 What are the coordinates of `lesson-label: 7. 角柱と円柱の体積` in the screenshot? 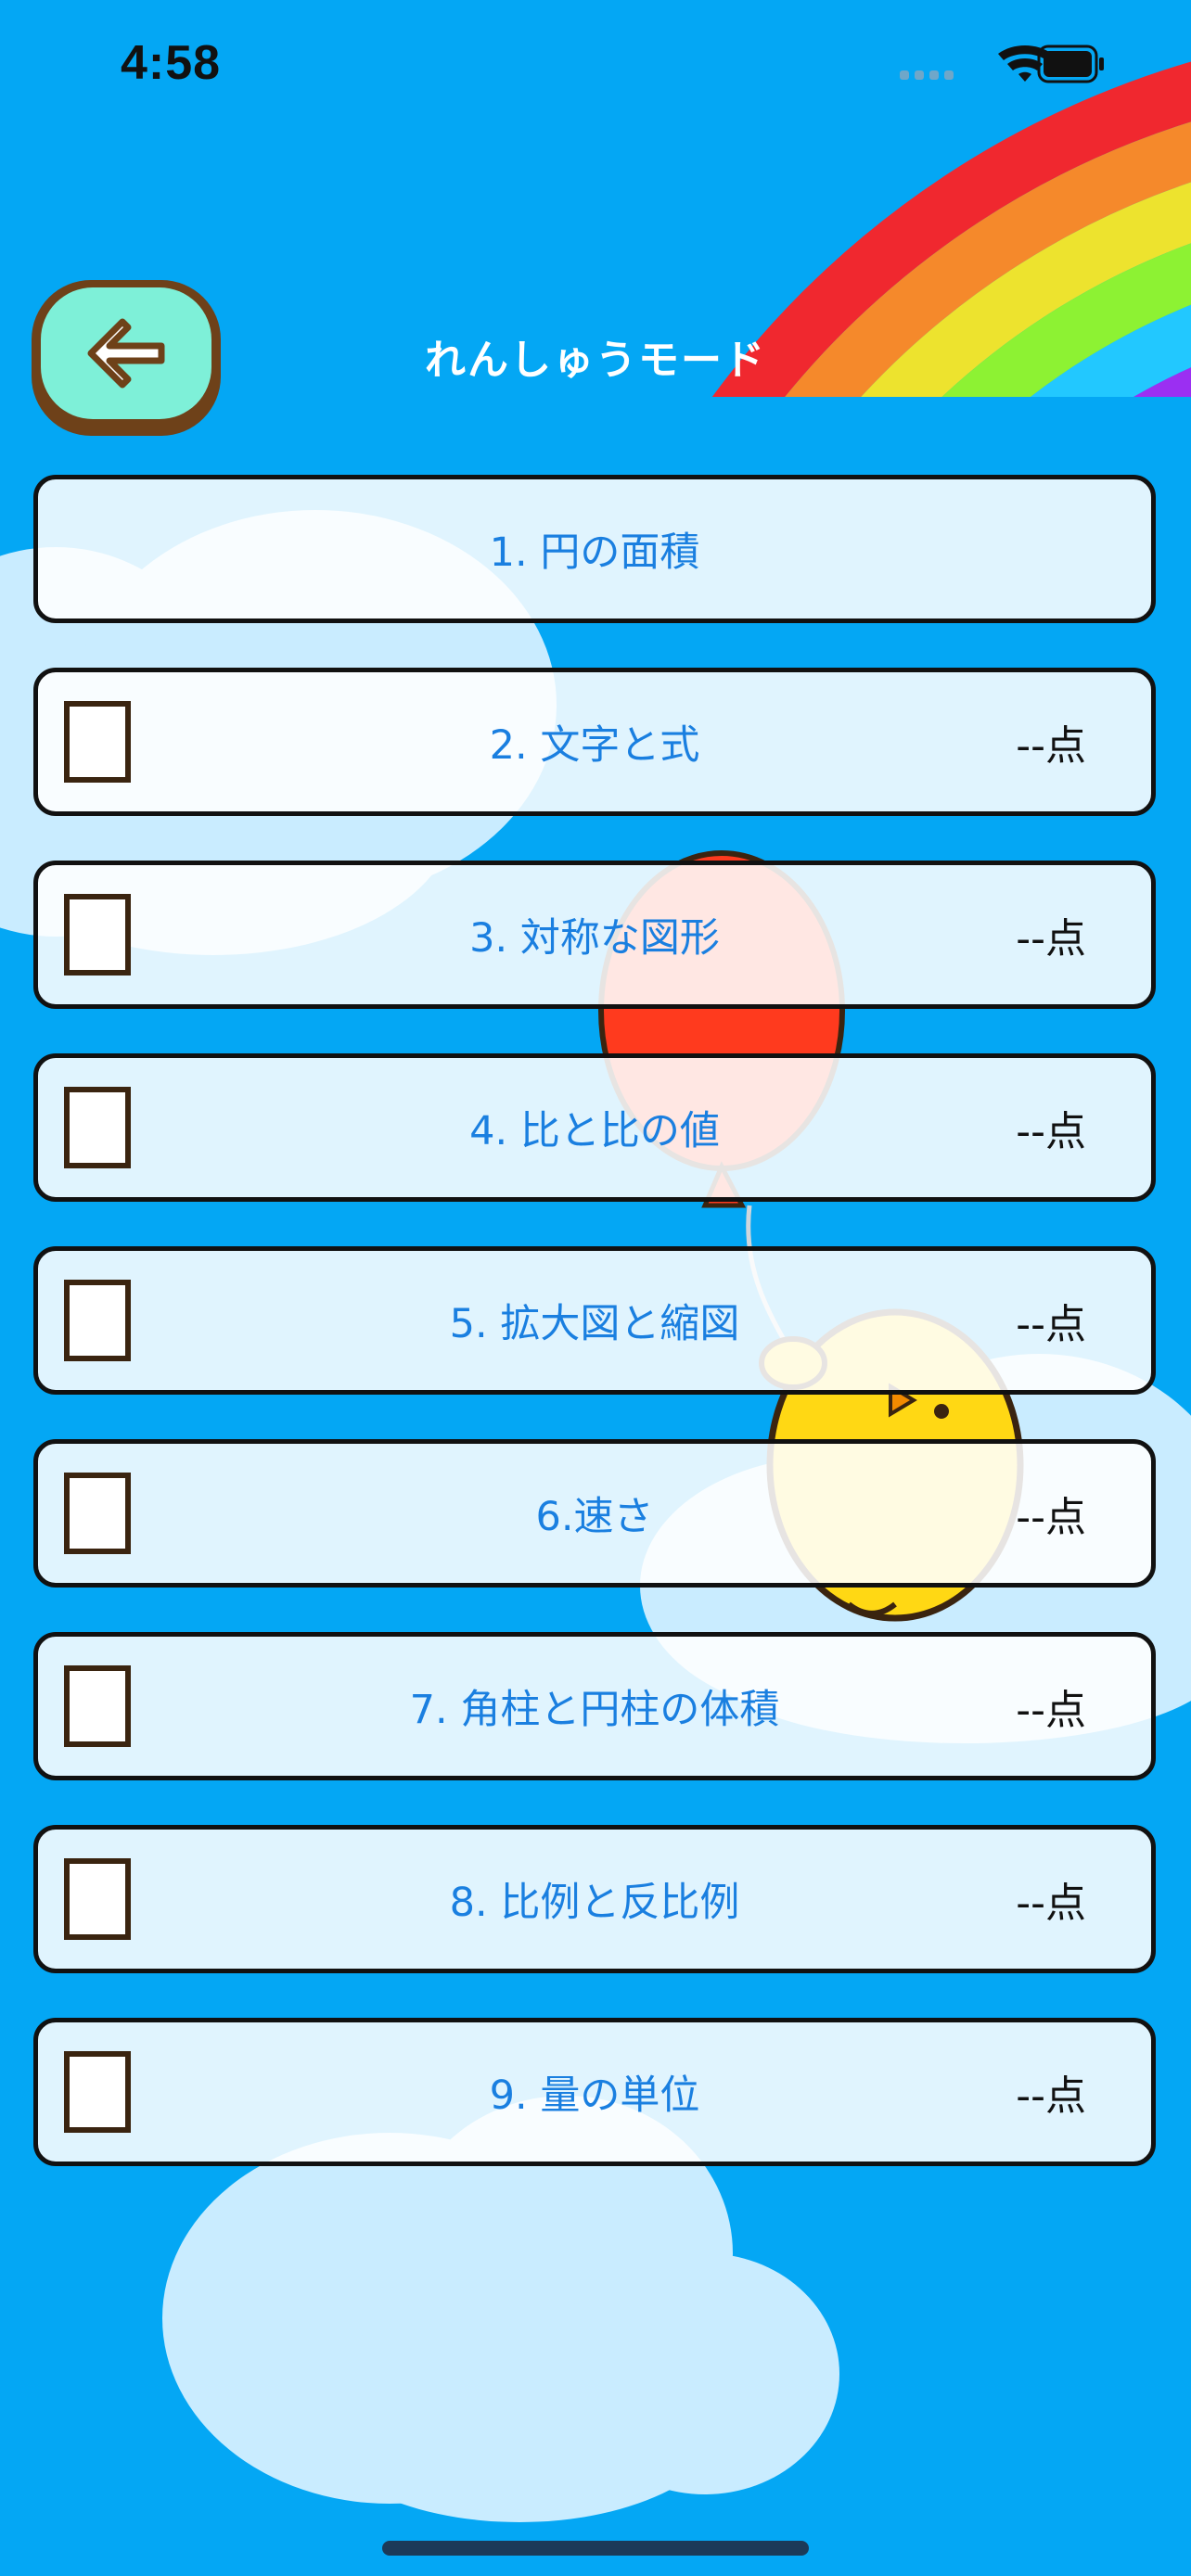 It's located at (594, 1710).